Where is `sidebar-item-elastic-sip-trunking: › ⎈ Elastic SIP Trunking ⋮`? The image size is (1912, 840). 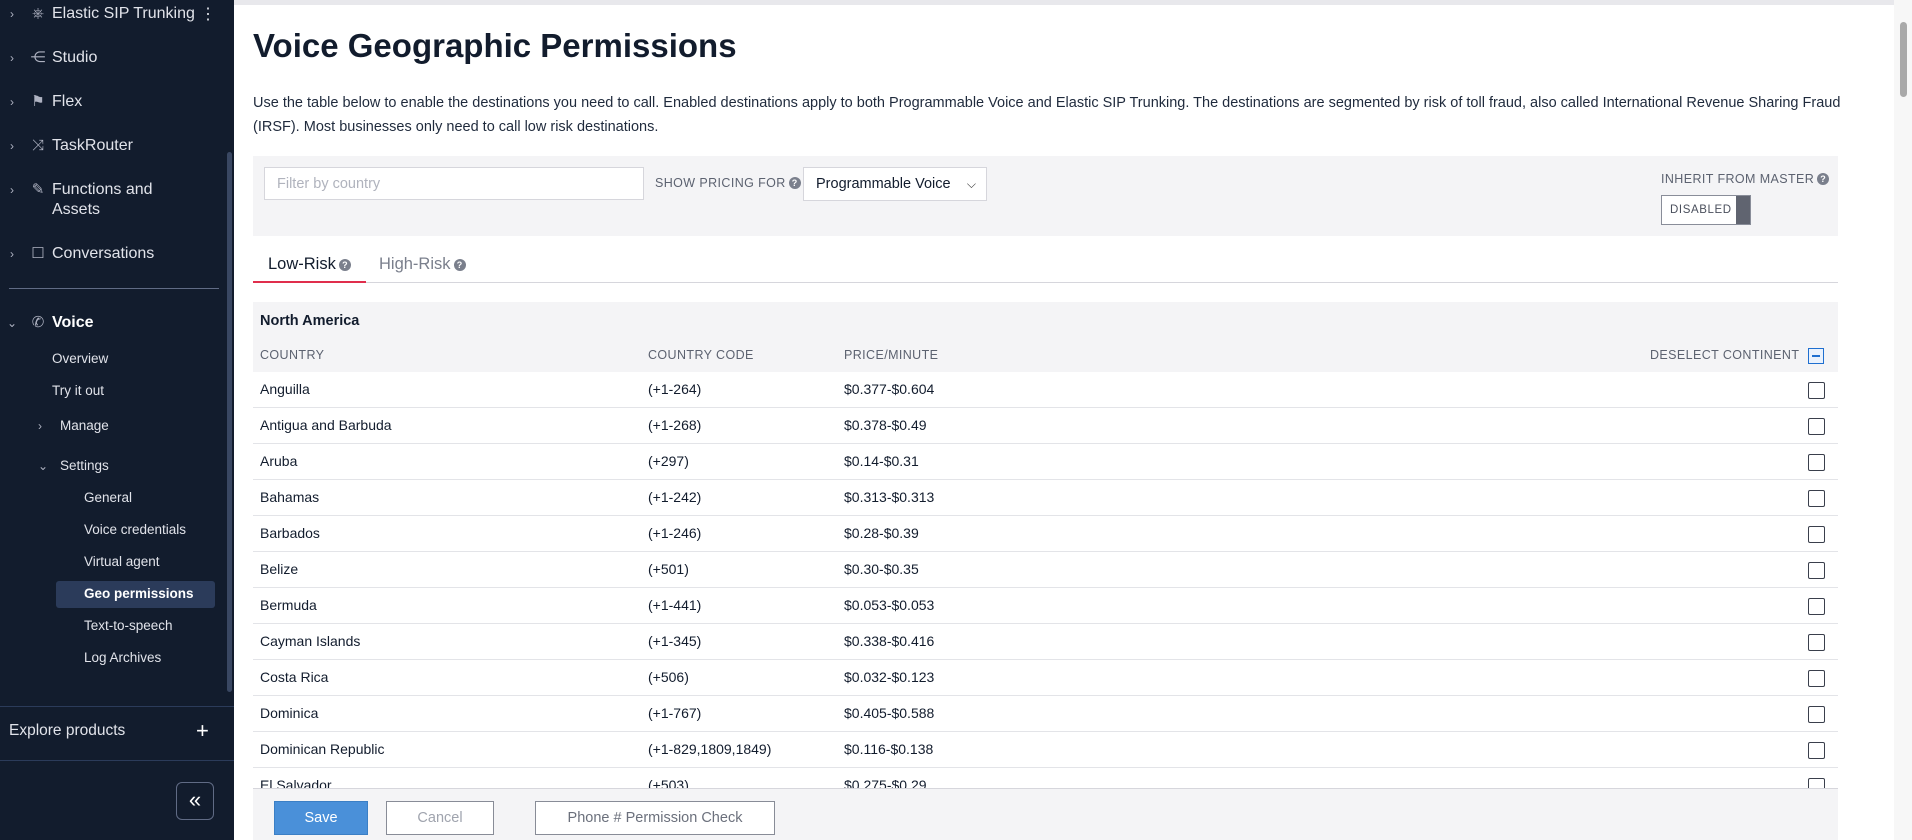
sidebar-item-elastic-sip-trunking: › ⎈ Elastic SIP Trunking ⋮ is located at coordinates (113, 14).